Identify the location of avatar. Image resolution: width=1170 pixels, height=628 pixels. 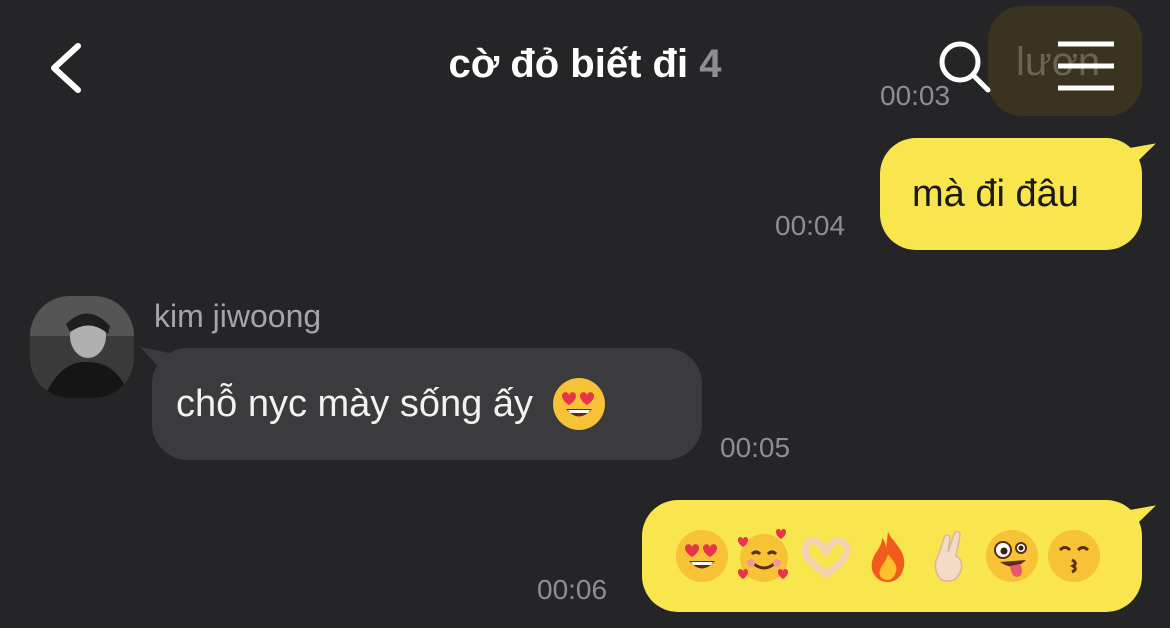
(82, 347).